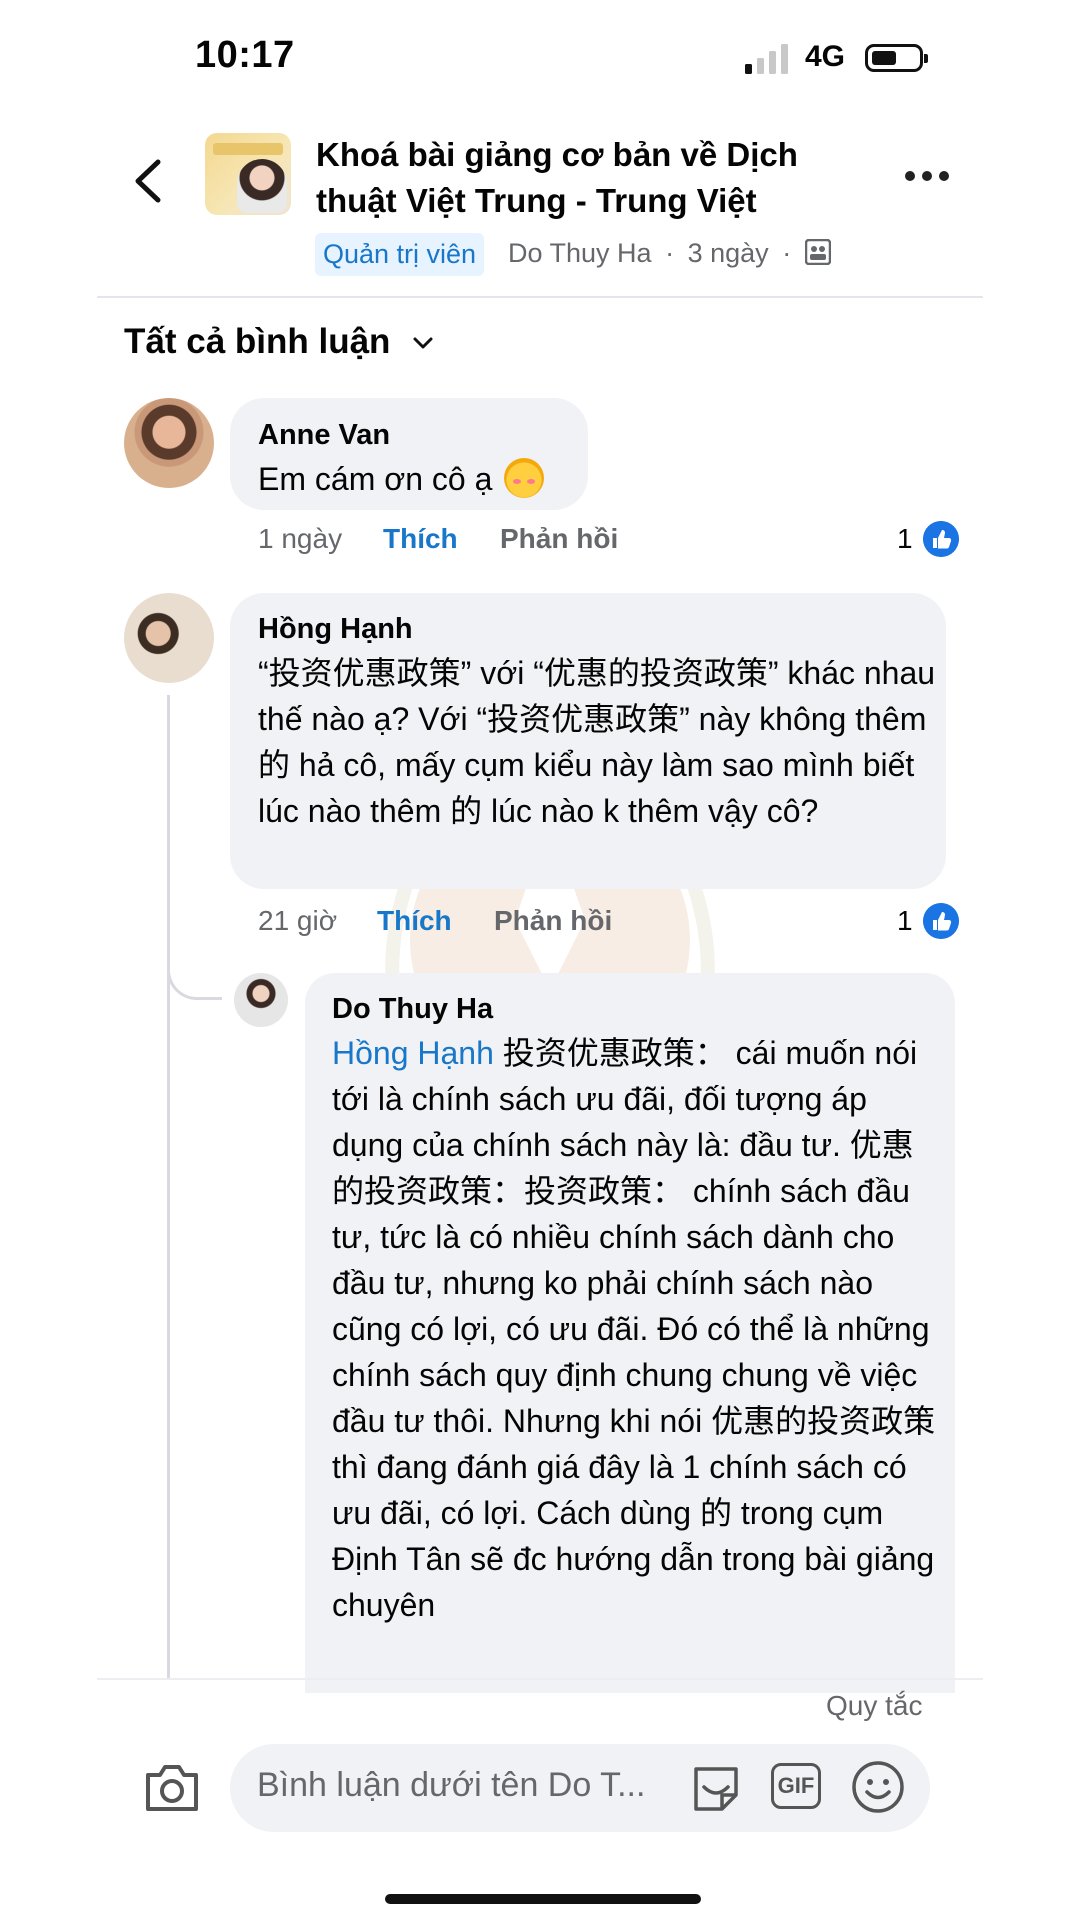  I want to click on header-divider, so click(540, 297).